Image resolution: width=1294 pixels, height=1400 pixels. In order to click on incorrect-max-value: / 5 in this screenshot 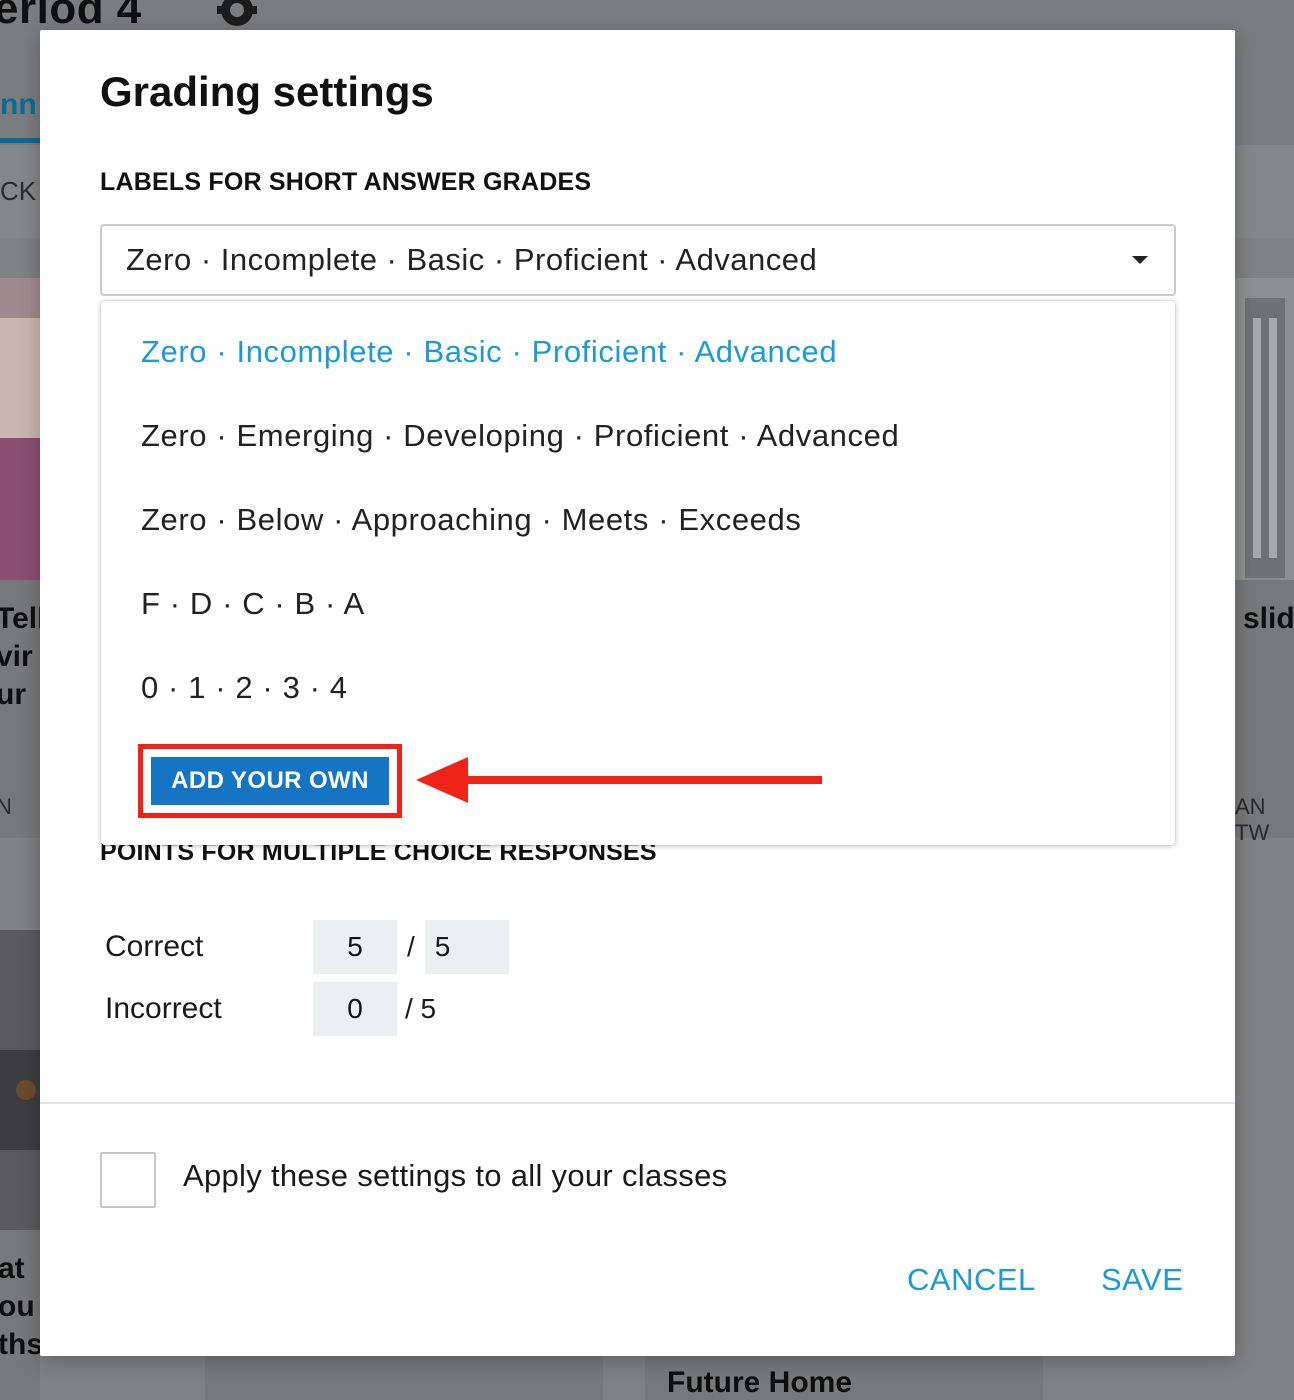, I will do `click(421, 1008)`.